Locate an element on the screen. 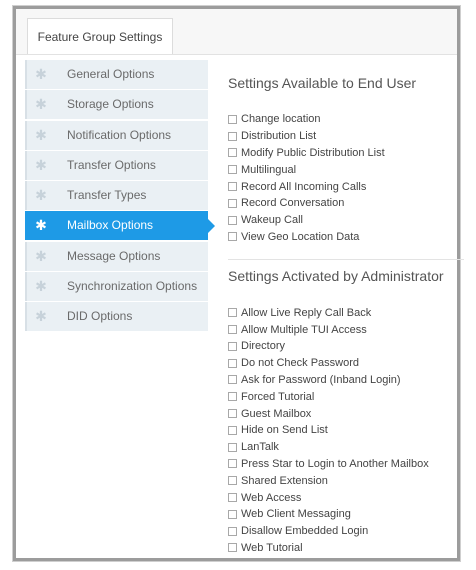 Image resolution: width=476 pixels, height=570 pixels. option-label: Modify Public Distribution List is located at coordinates (313, 152).